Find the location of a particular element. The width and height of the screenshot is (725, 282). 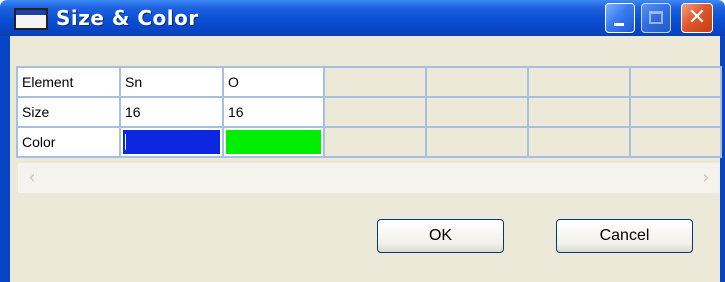

scroll-left-icon: ‹ is located at coordinates (32, 178).